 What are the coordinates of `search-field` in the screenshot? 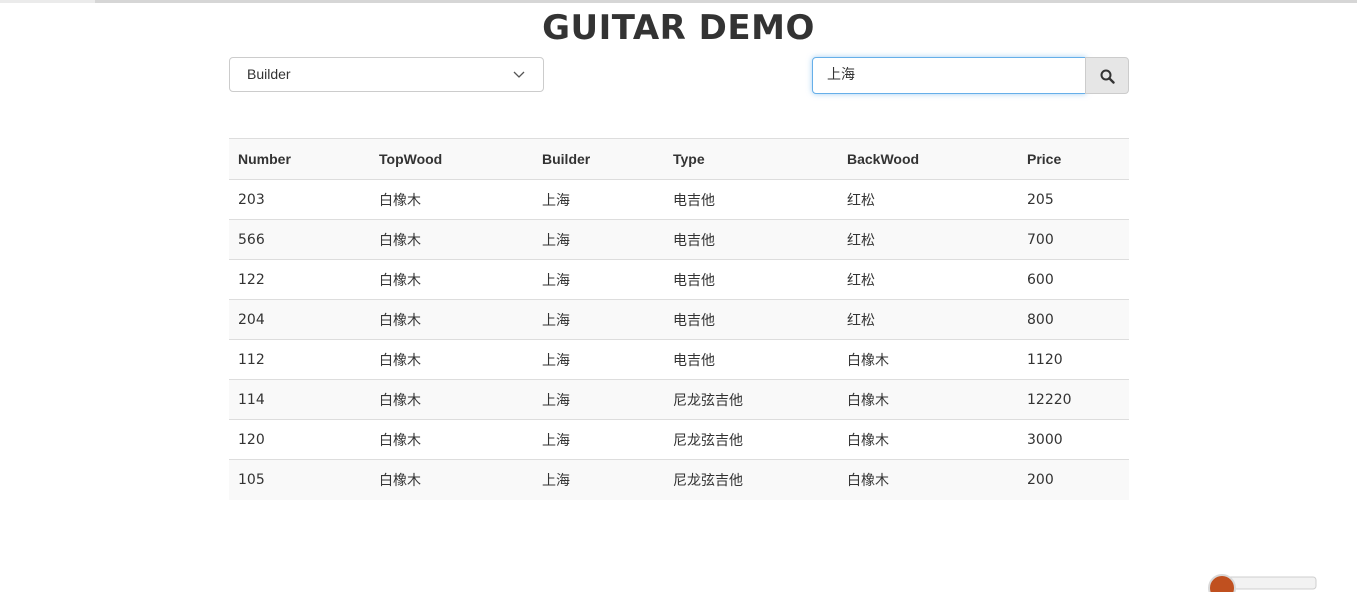 It's located at (949, 75).